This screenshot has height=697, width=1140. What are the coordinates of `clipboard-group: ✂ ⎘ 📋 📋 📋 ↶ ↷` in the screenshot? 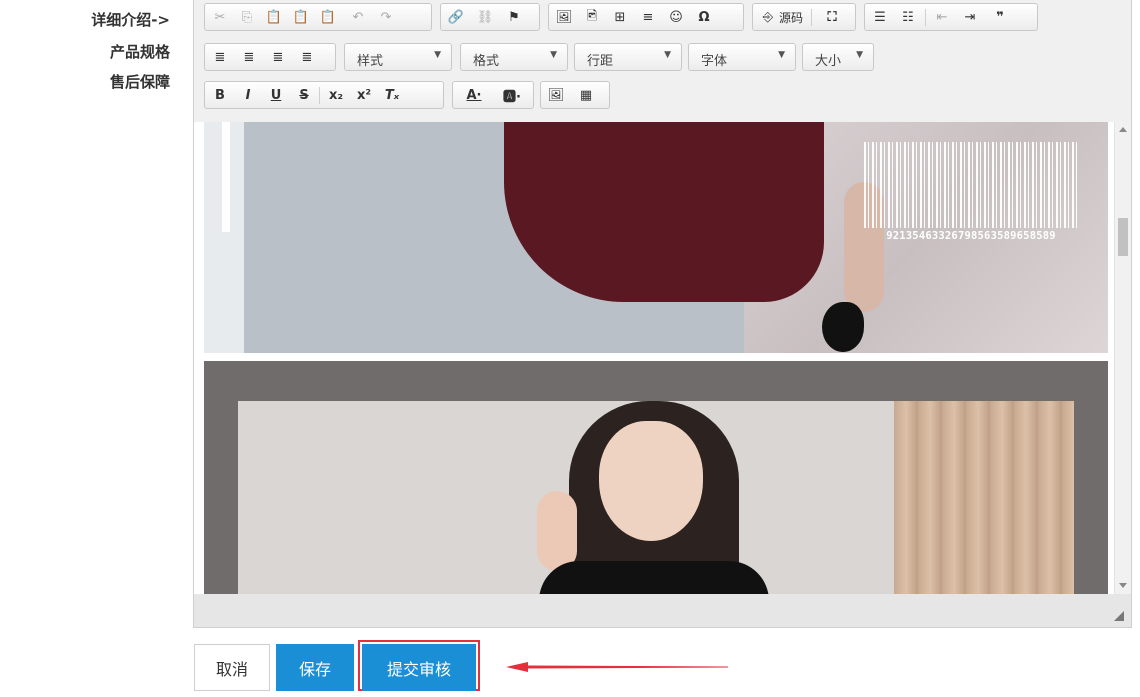 It's located at (318, 17).